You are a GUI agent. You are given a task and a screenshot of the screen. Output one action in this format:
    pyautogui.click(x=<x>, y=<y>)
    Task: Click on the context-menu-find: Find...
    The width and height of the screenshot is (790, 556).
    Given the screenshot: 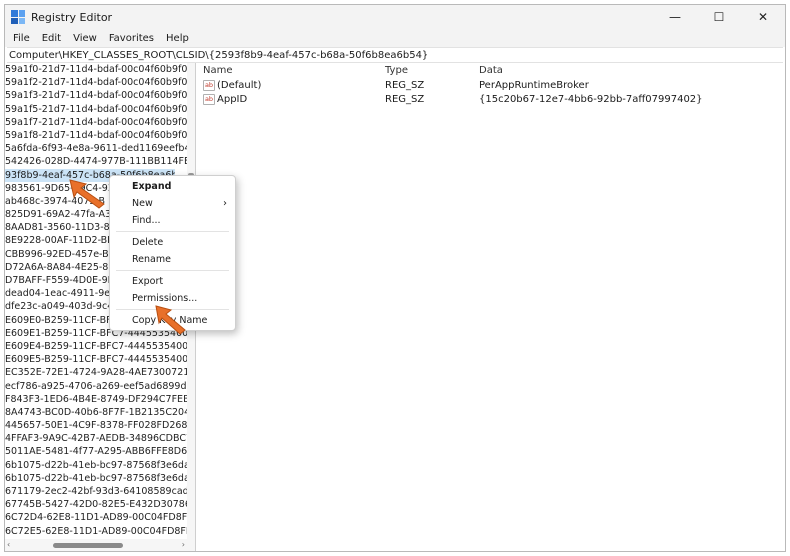 What is the action you would take?
    pyautogui.click(x=172, y=220)
    